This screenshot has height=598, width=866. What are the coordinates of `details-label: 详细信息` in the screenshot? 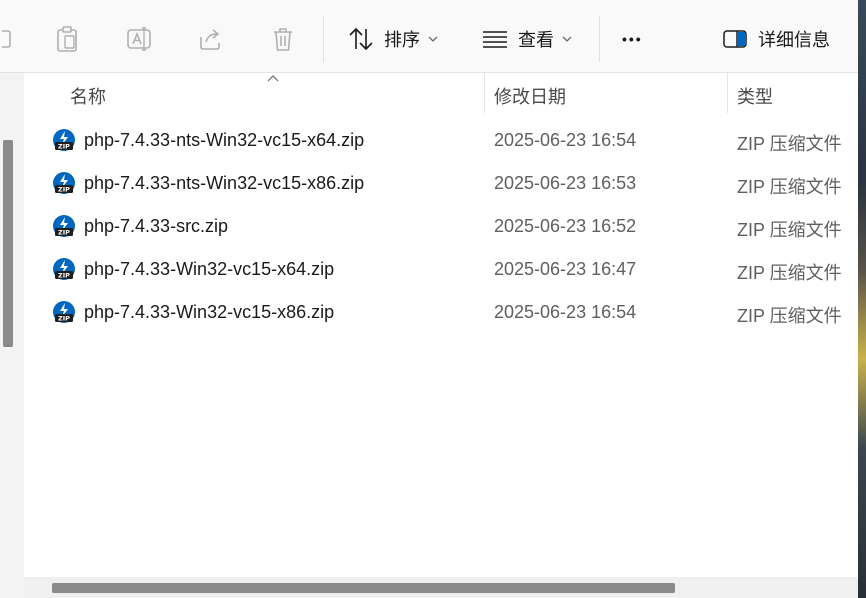 It's located at (794, 40).